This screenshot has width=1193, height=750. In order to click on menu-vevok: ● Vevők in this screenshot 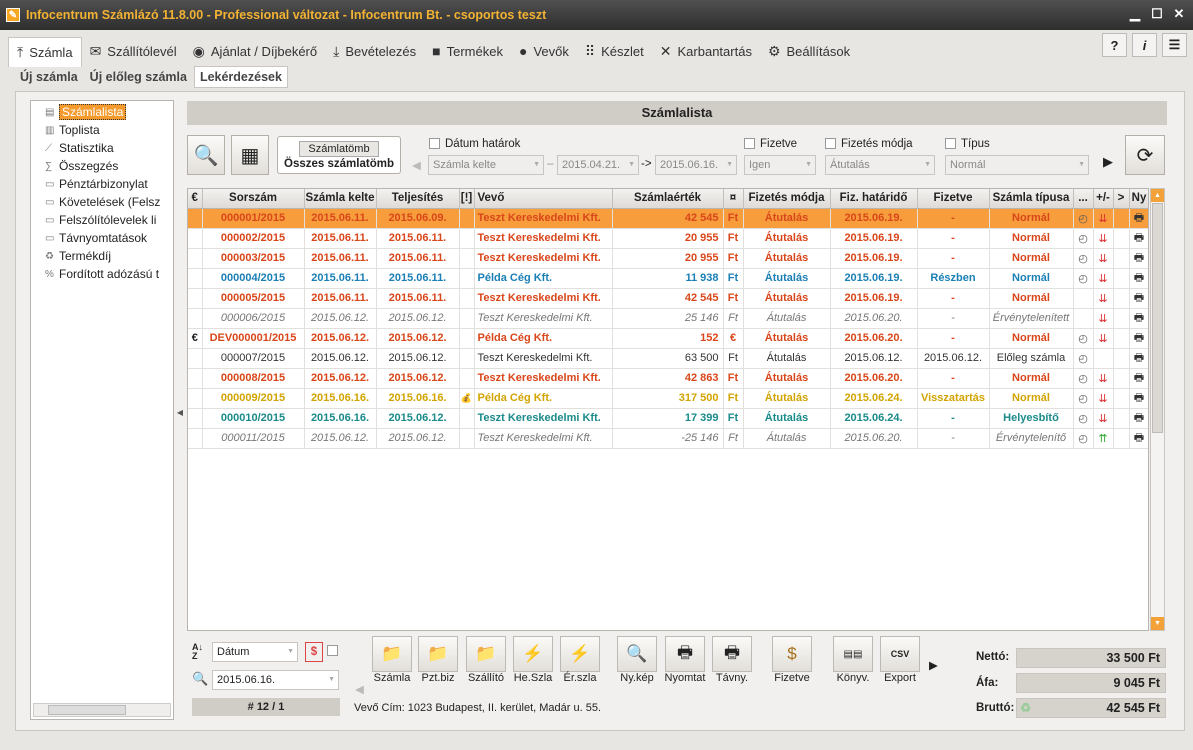, I will do `click(544, 51)`.